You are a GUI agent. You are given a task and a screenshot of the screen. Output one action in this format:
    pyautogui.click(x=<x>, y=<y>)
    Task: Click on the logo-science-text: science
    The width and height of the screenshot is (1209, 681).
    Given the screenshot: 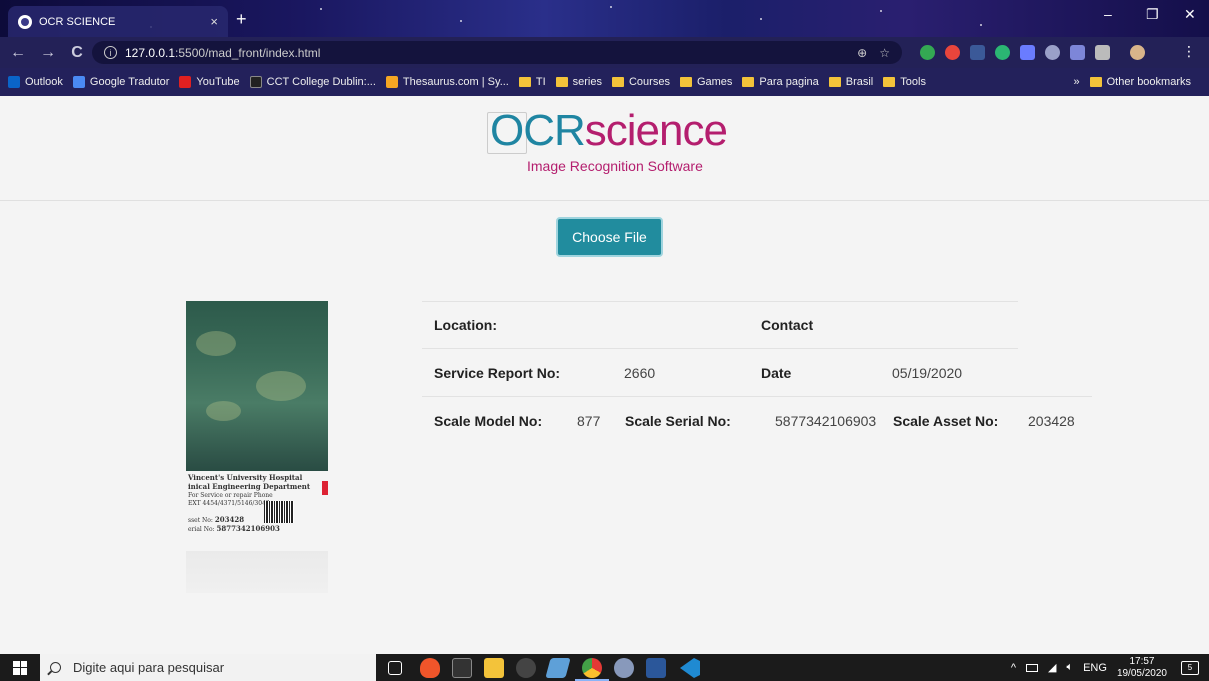 What is the action you would take?
    pyautogui.click(x=656, y=130)
    